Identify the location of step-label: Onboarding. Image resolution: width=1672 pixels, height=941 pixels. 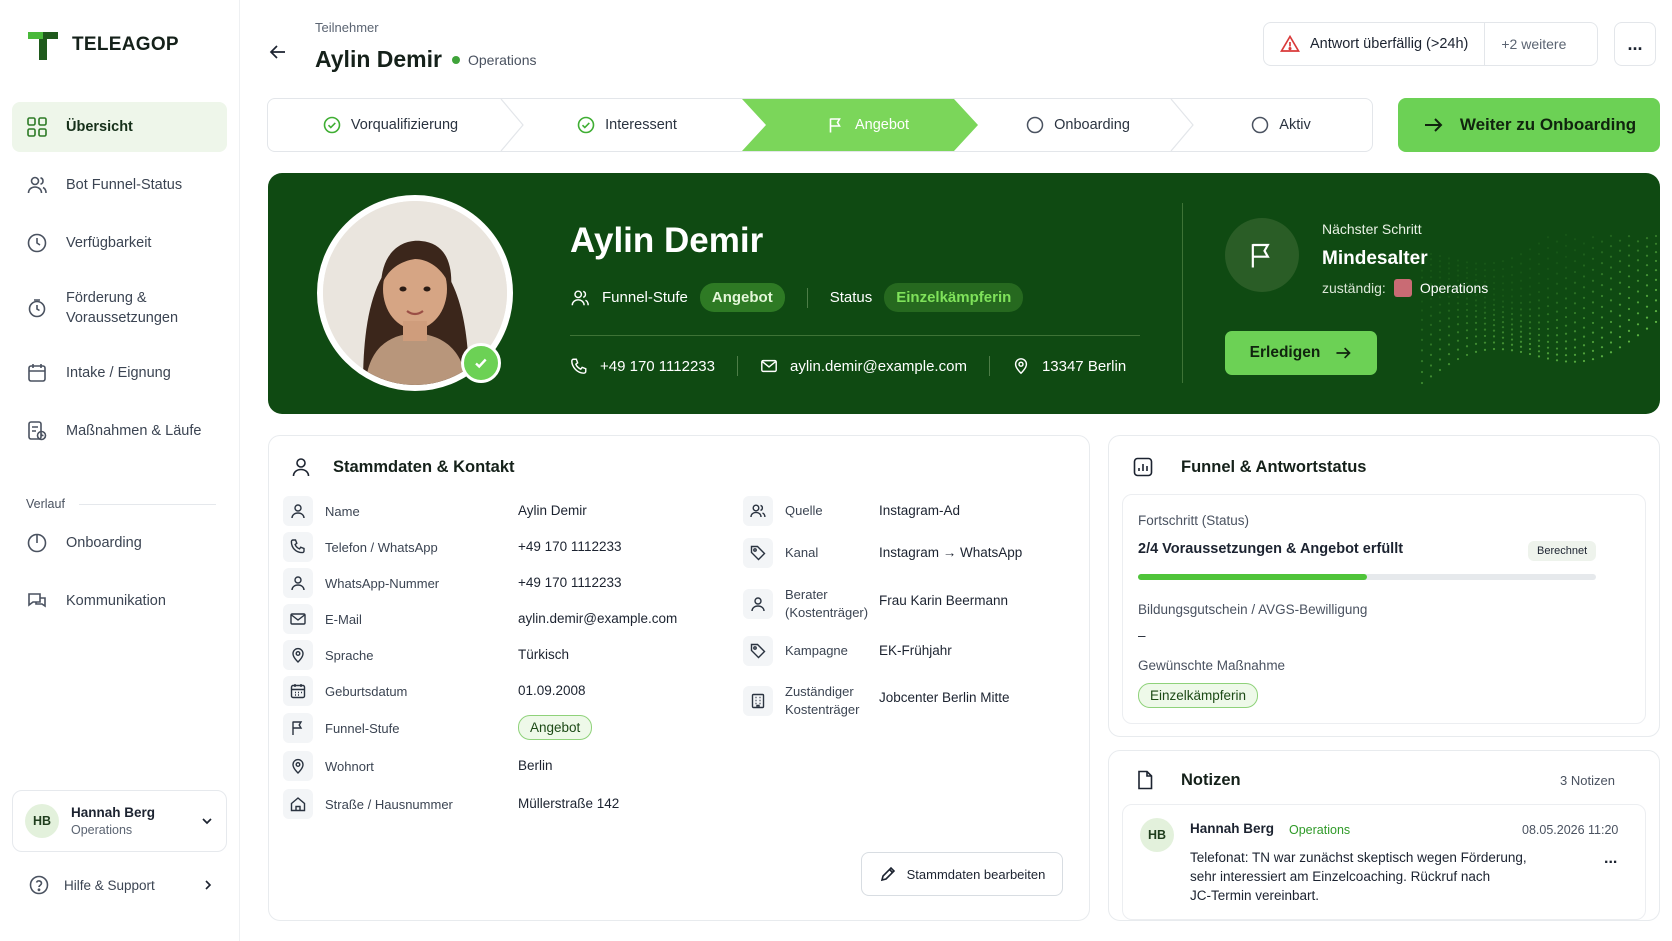
(1092, 125).